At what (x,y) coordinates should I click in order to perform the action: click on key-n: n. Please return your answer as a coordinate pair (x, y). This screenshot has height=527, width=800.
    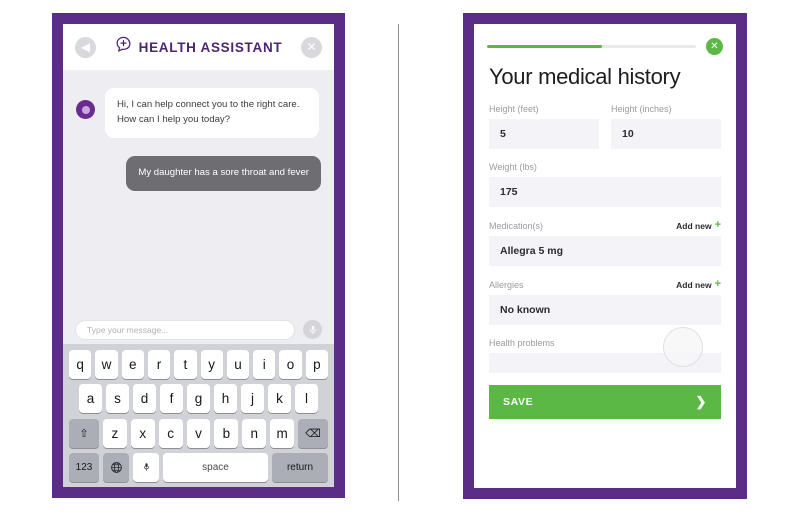
    Looking at the image, I should click on (254, 433).